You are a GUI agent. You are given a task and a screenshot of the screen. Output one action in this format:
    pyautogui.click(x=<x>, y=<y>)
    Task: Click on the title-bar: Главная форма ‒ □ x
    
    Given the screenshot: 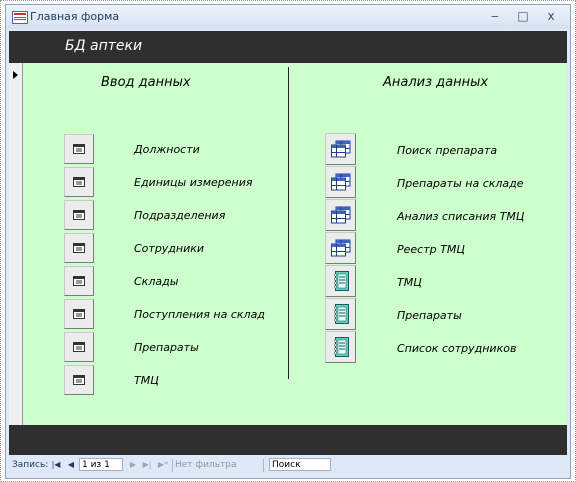 What is the action you would take?
    pyautogui.click(x=288, y=17)
    